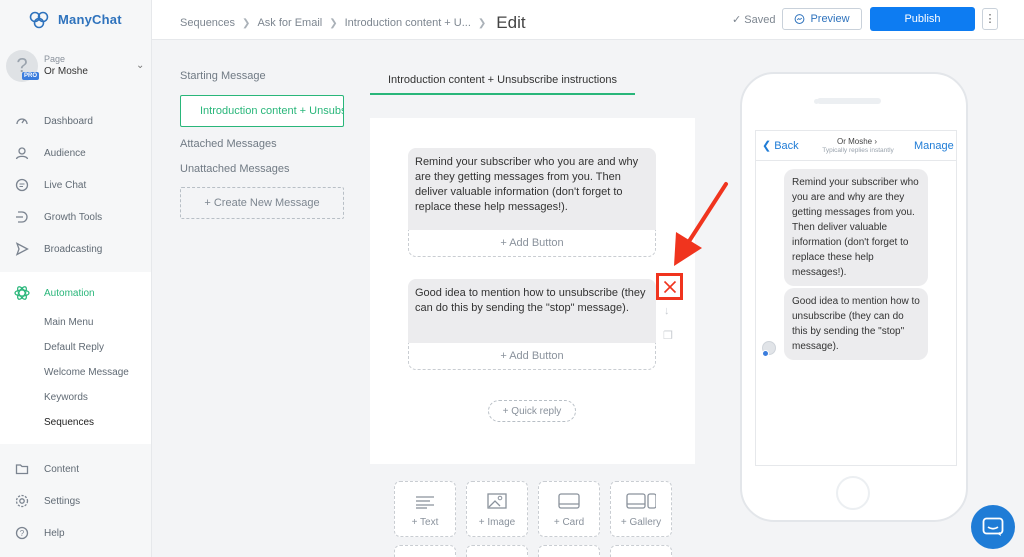 This screenshot has height=557, width=1024. I want to click on nav-settings: Settings, so click(75, 501).